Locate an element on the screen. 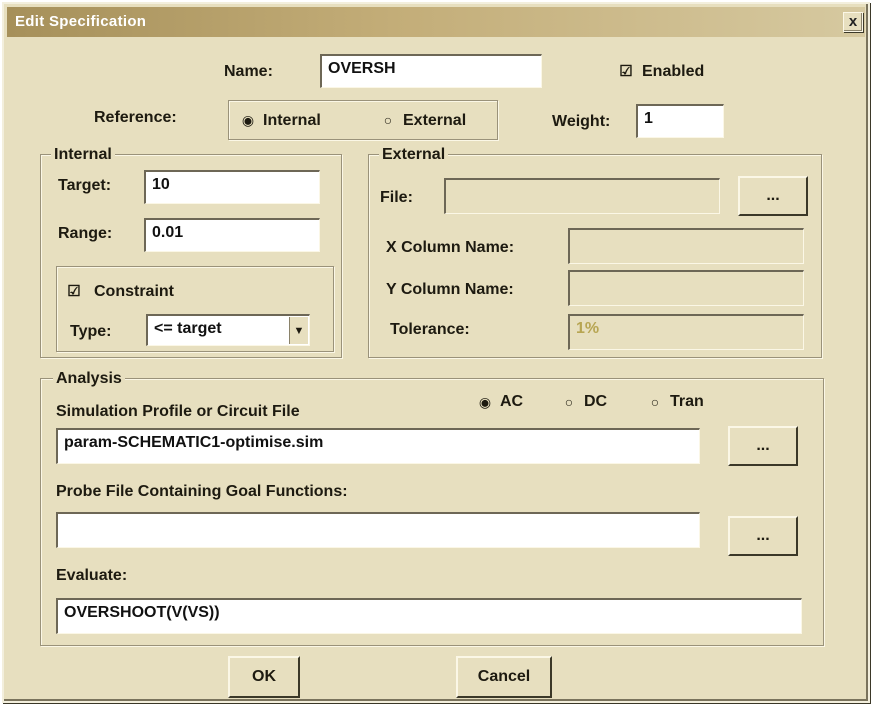 This screenshot has height=707, width=874. ok-button: OK is located at coordinates (264, 677).